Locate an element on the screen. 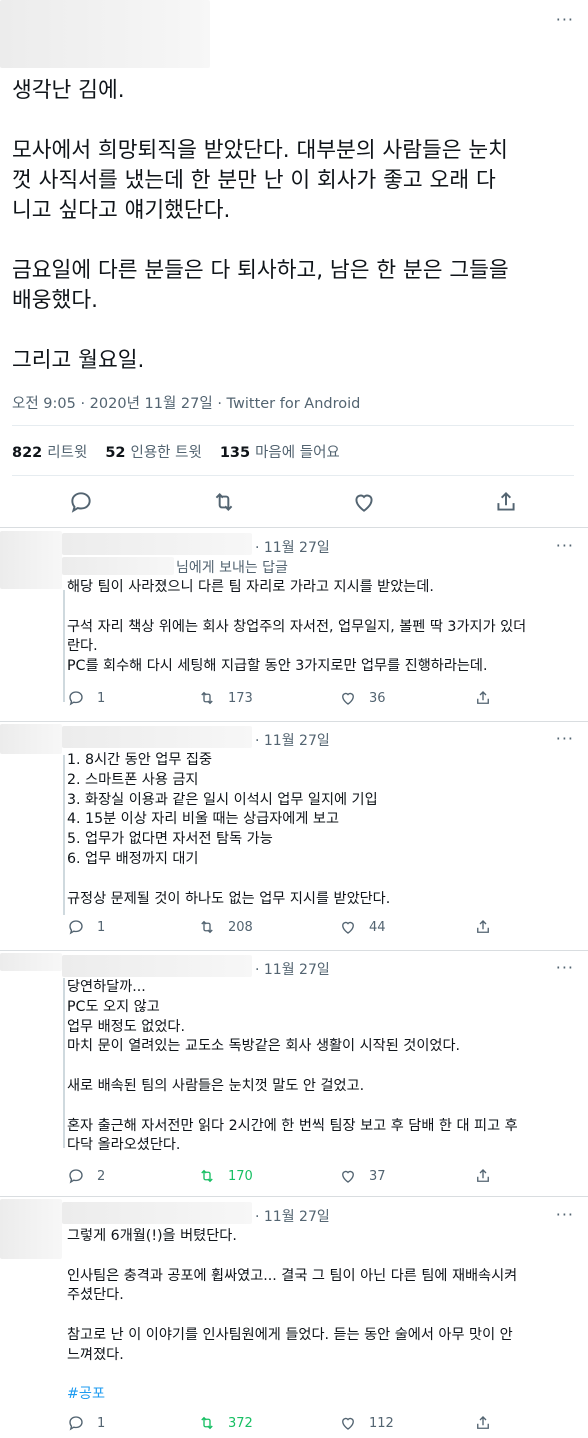 The height and width of the screenshot is (1438, 588). reply-button: 2 is located at coordinates (86, 1176).